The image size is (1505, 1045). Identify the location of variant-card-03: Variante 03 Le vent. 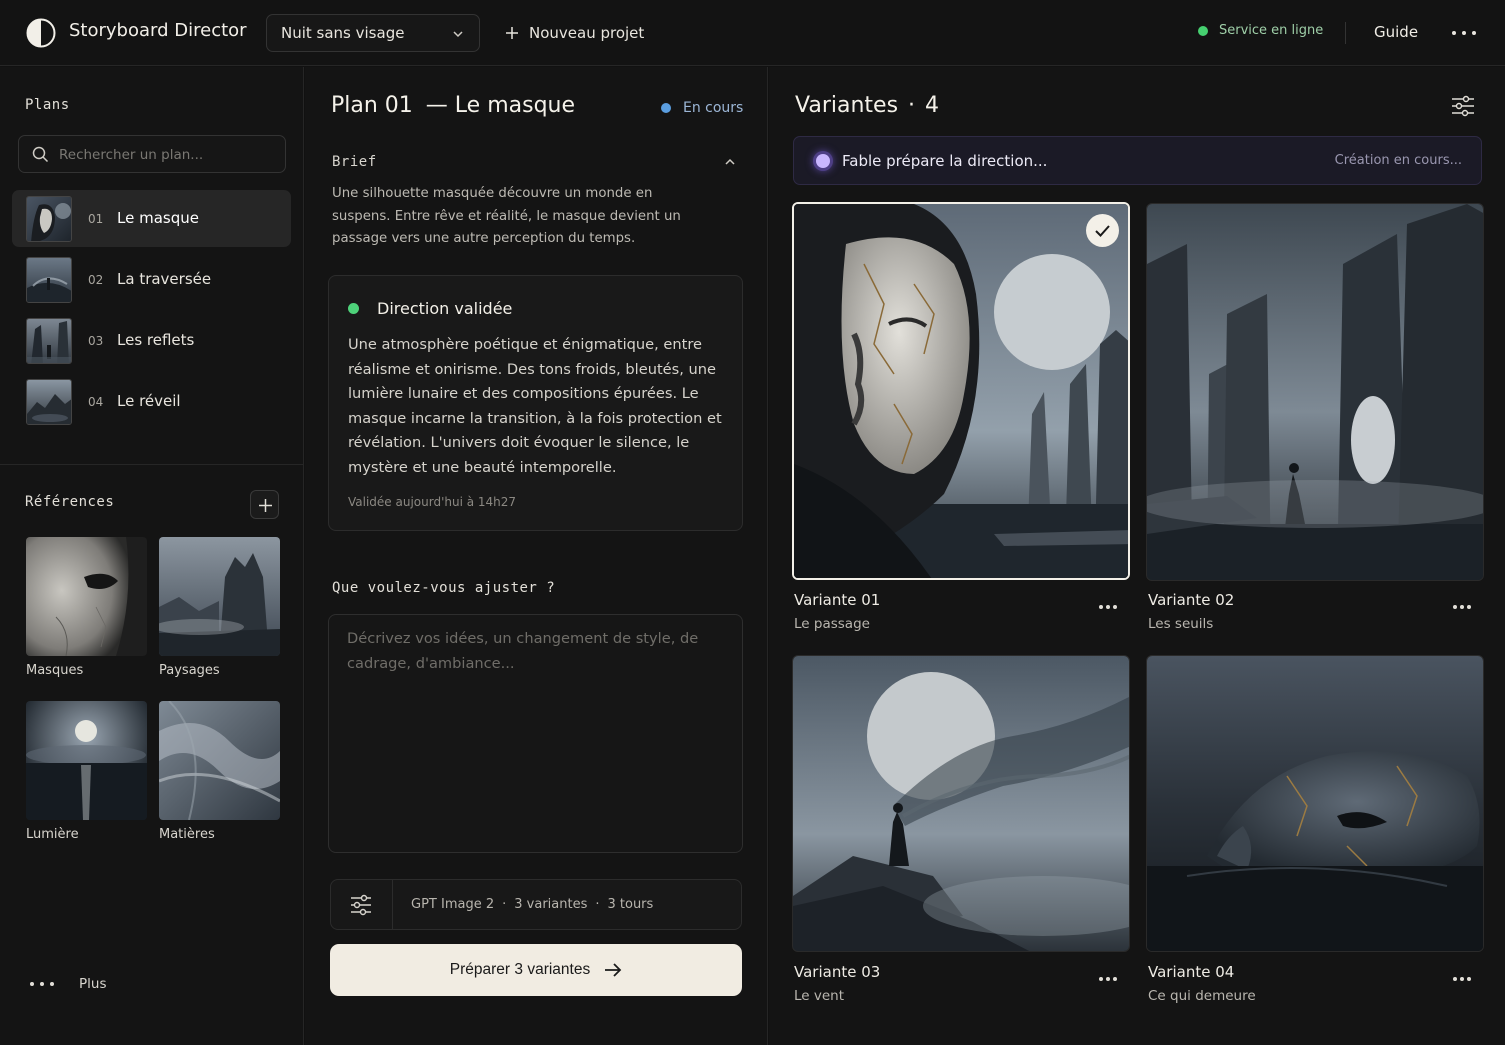
(961, 829).